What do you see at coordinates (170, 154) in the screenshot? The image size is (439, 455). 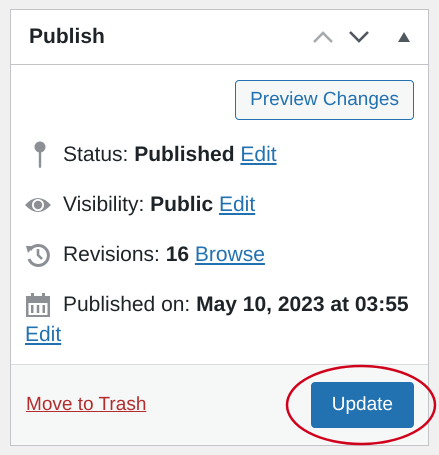 I see `status-text: Status: Published Edit` at bounding box center [170, 154].